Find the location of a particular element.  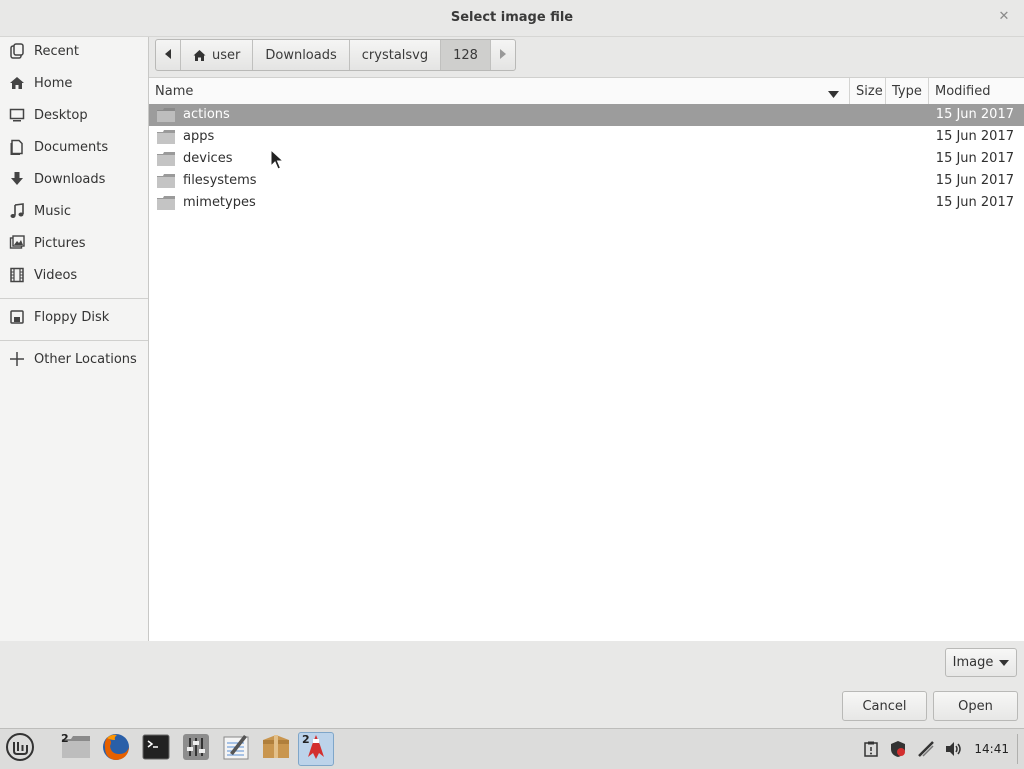

mouse-cursor-icon is located at coordinates (277, 161).